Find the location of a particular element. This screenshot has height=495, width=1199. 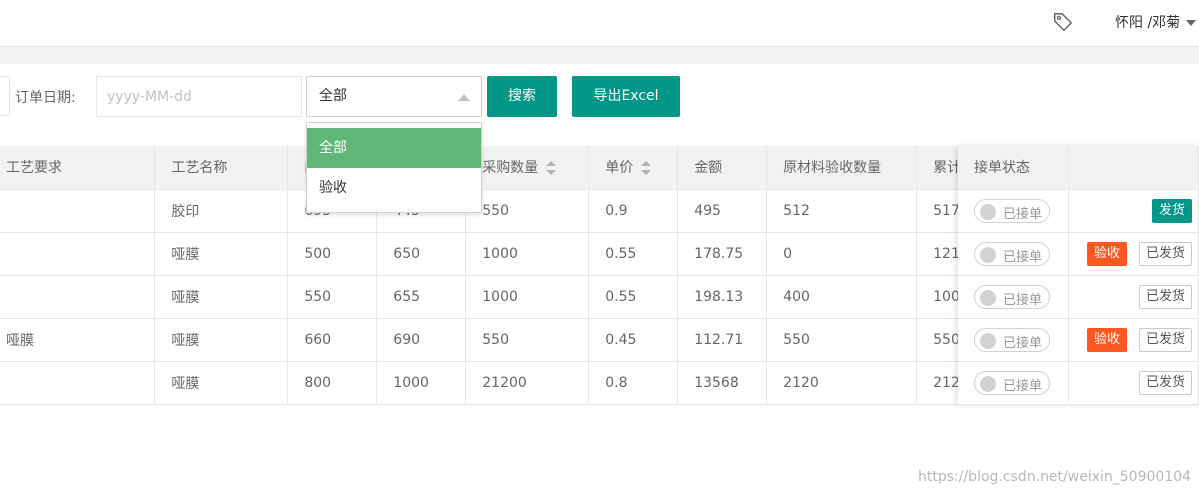

table-cell: 400 is located at coordinates (842, 297).